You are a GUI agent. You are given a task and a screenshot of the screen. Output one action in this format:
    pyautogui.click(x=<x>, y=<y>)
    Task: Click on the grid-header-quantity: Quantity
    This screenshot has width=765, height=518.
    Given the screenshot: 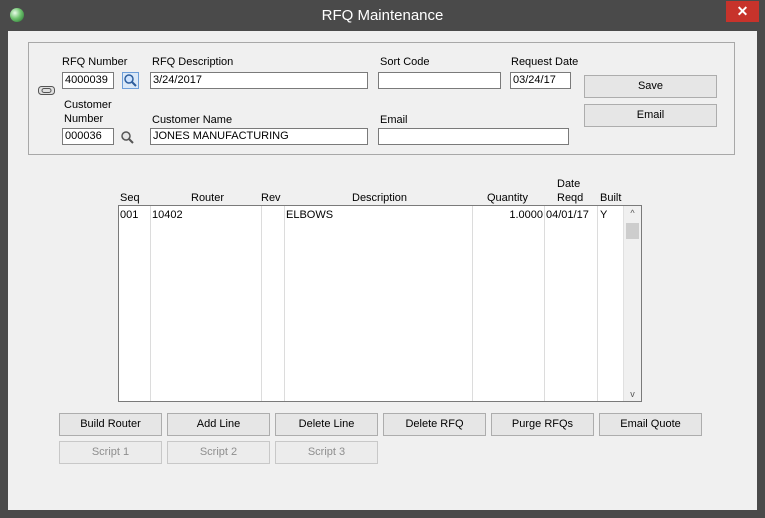 What is the action you would take?
    pyautogui.click(x=507, y=198)
    